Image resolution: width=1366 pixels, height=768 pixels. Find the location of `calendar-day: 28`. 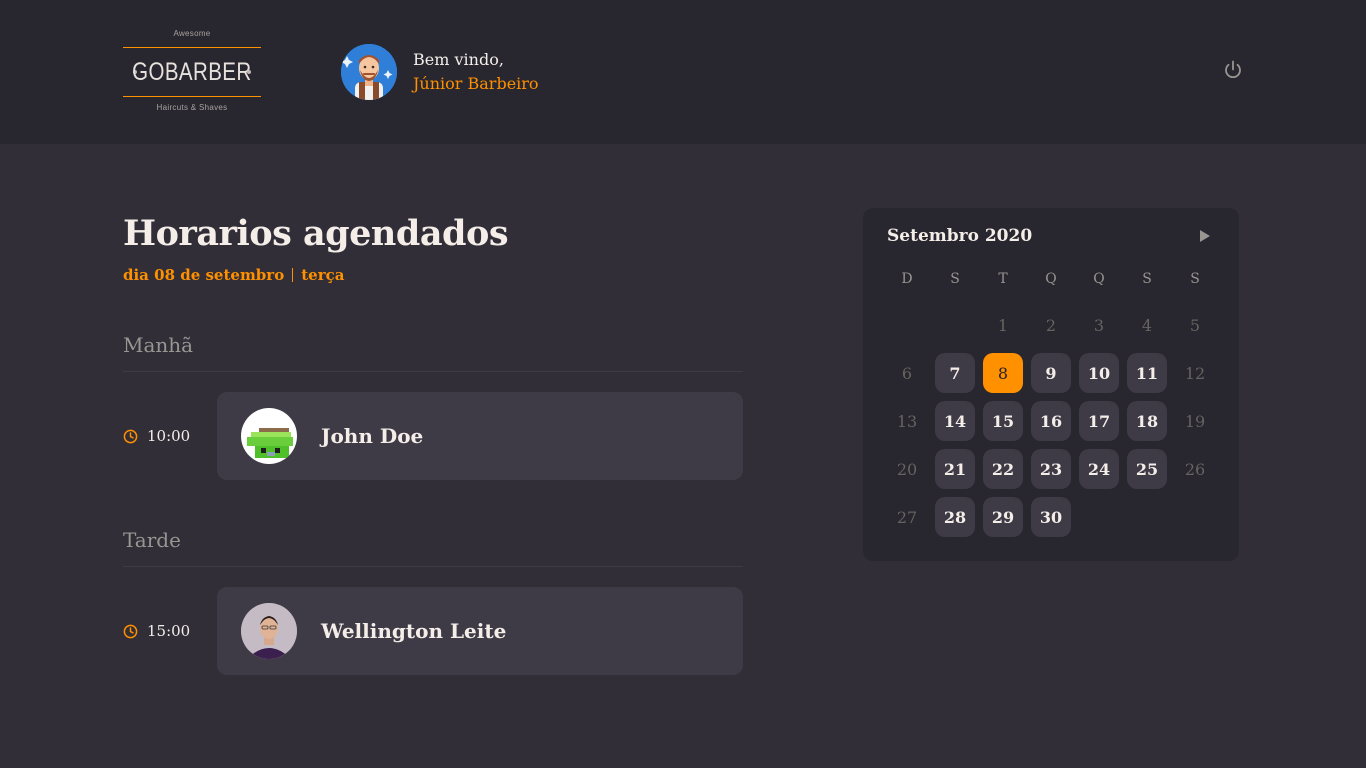

calendar-day: 28 is located at coordinates (955, 517).